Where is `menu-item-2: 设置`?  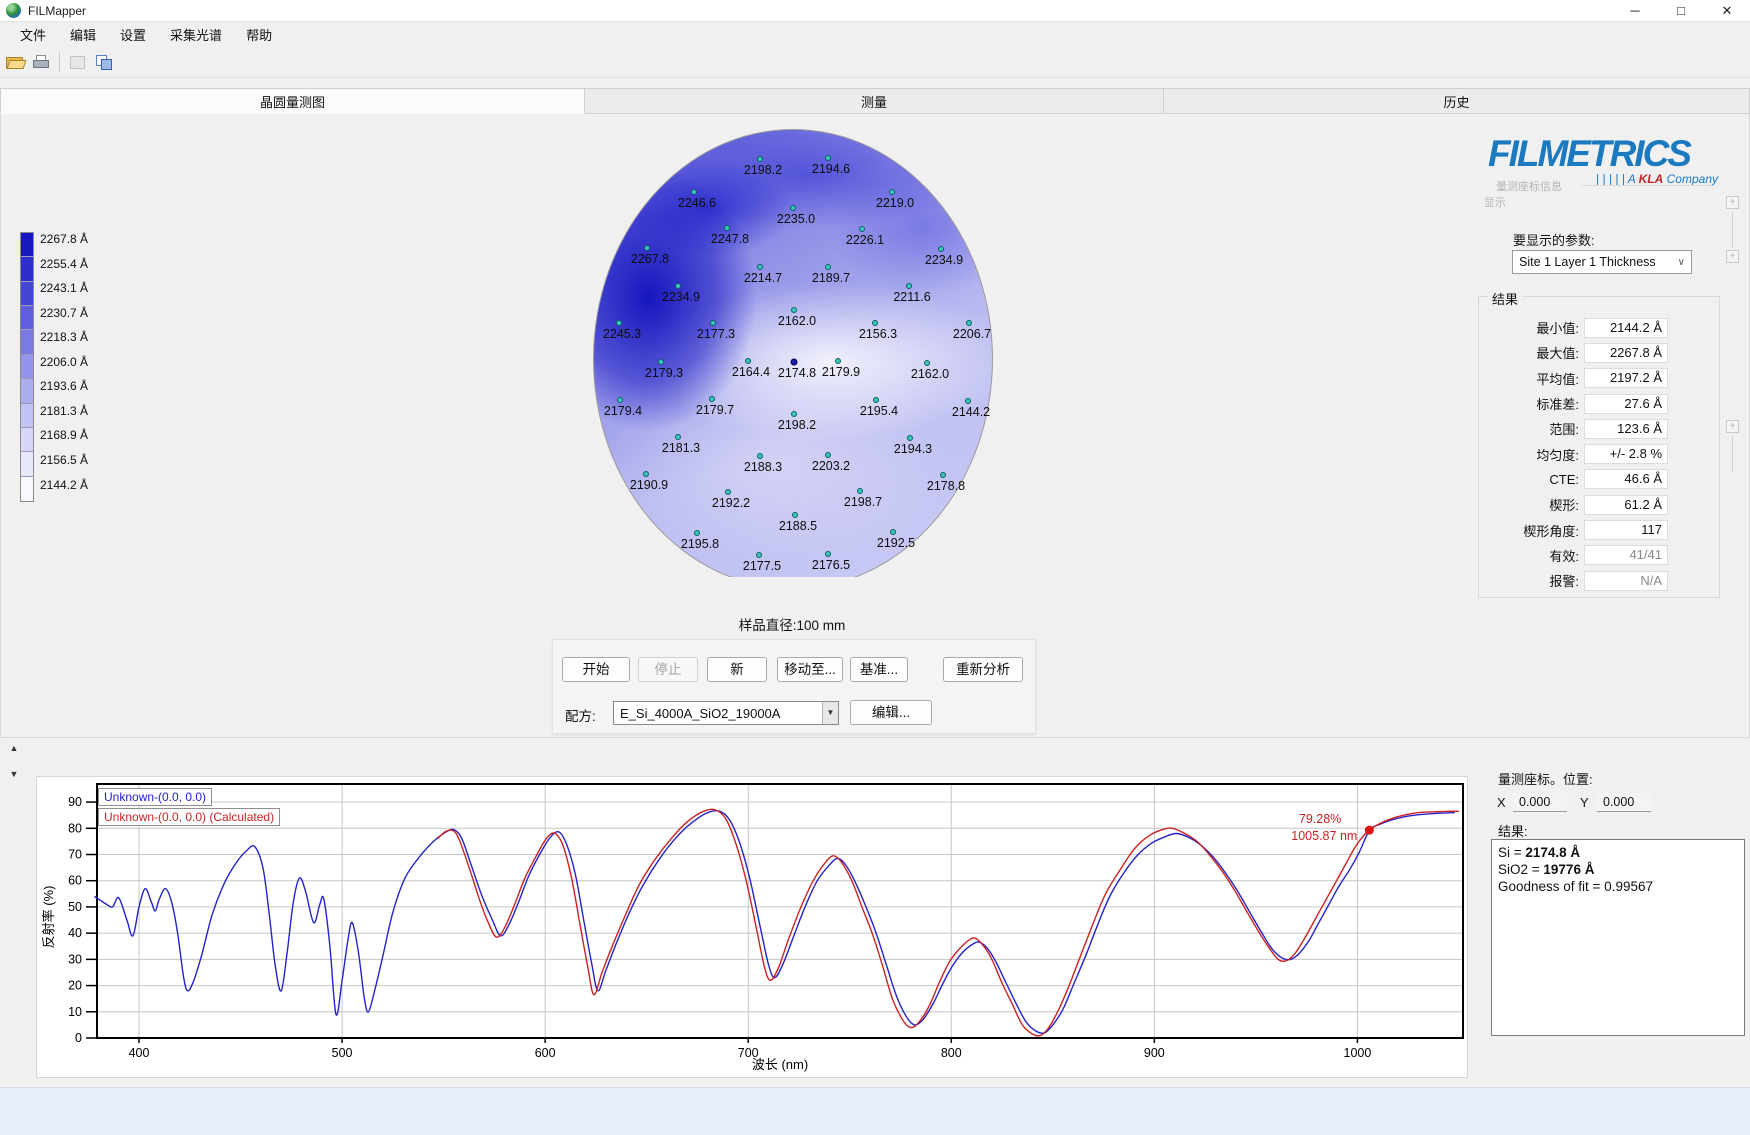 menu-item-2: 设置 is located at coordinates (133, 34).